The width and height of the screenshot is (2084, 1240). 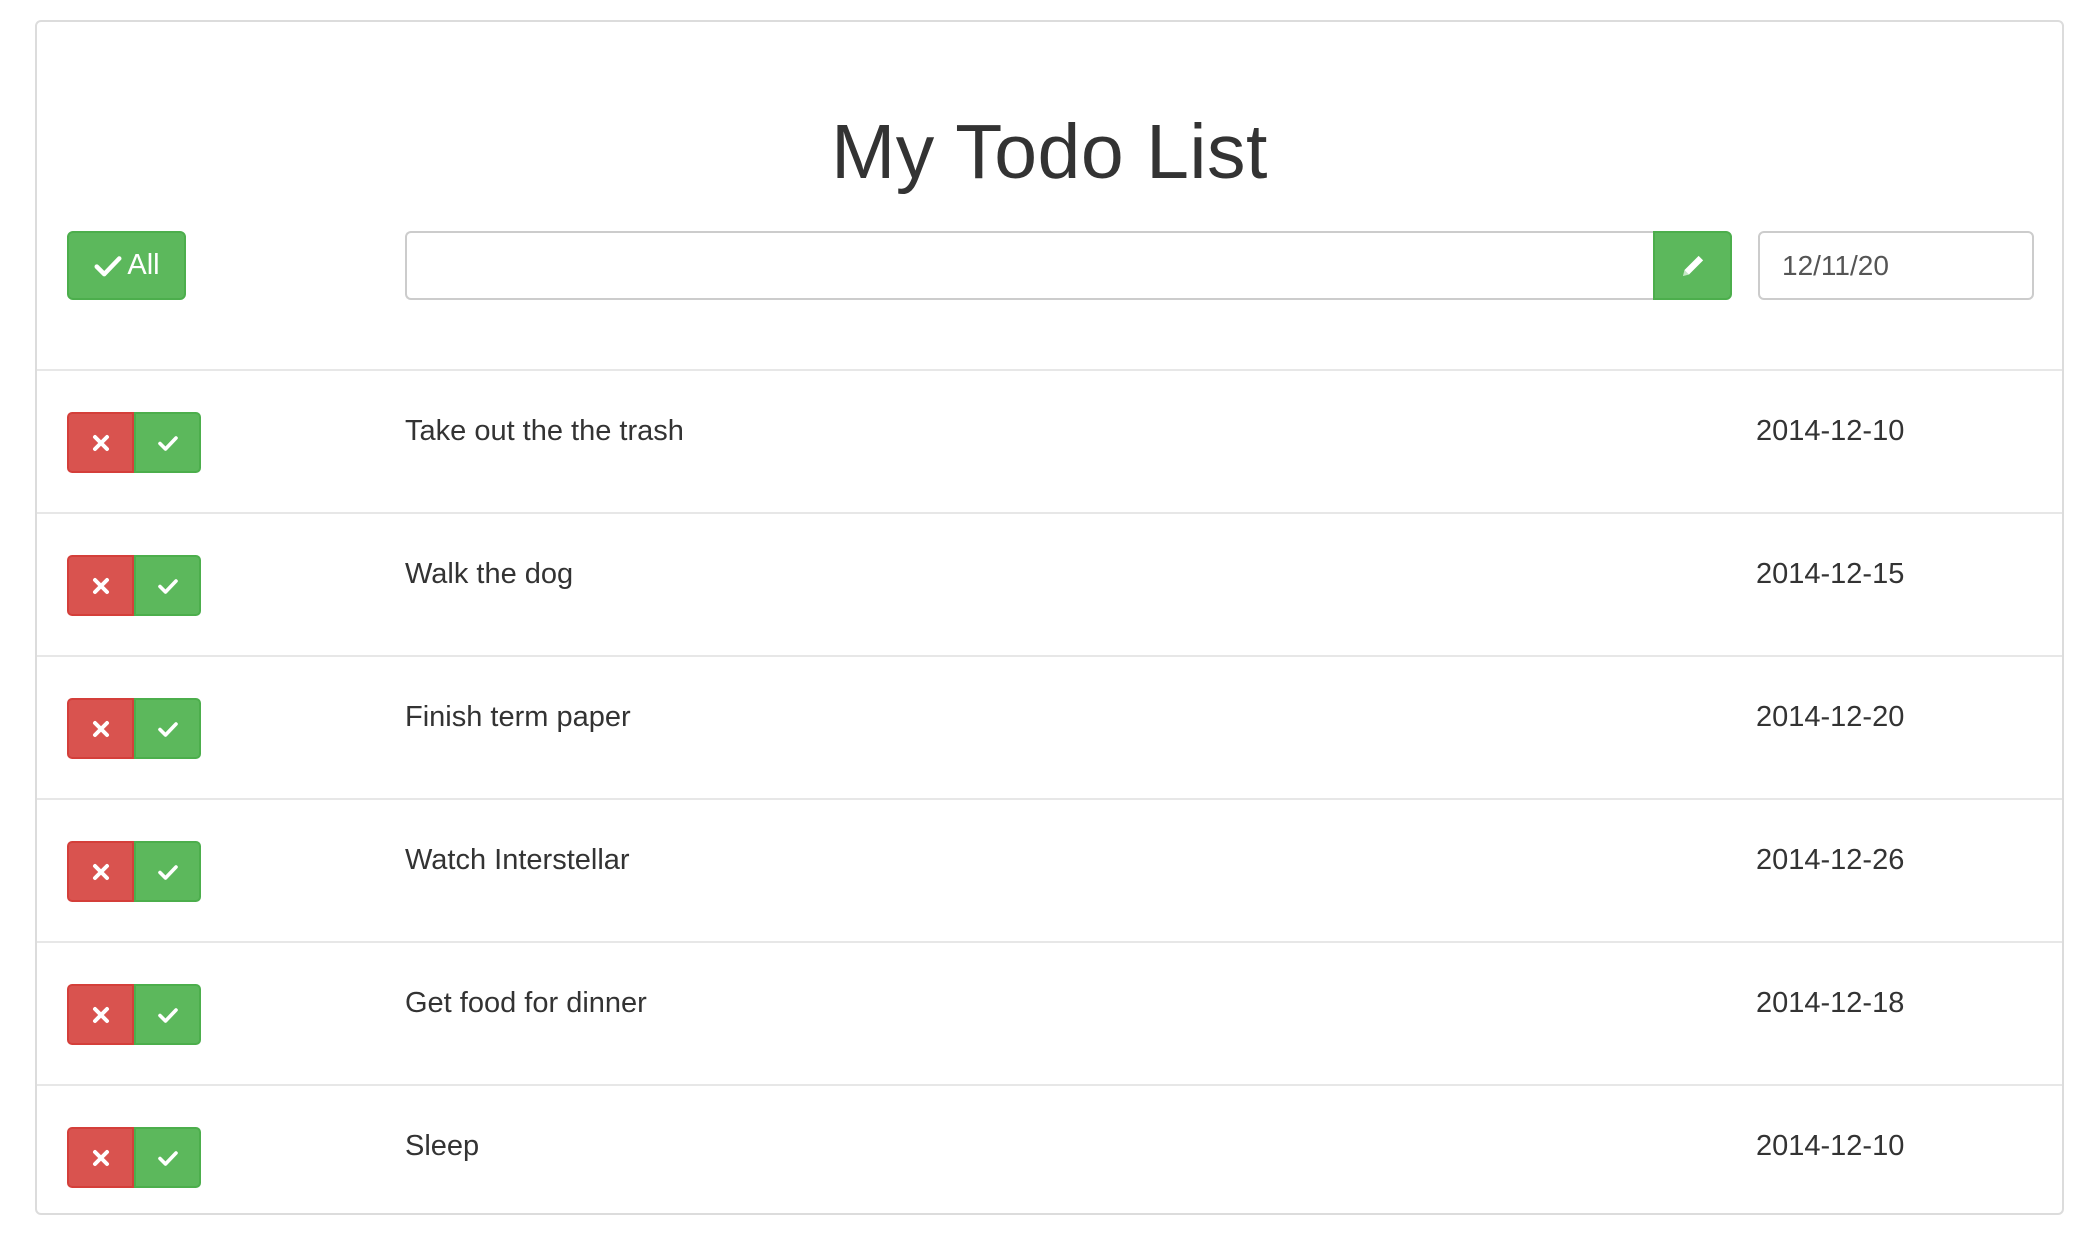 I want to click on pencil-icon, so click(x=1692, y=265).